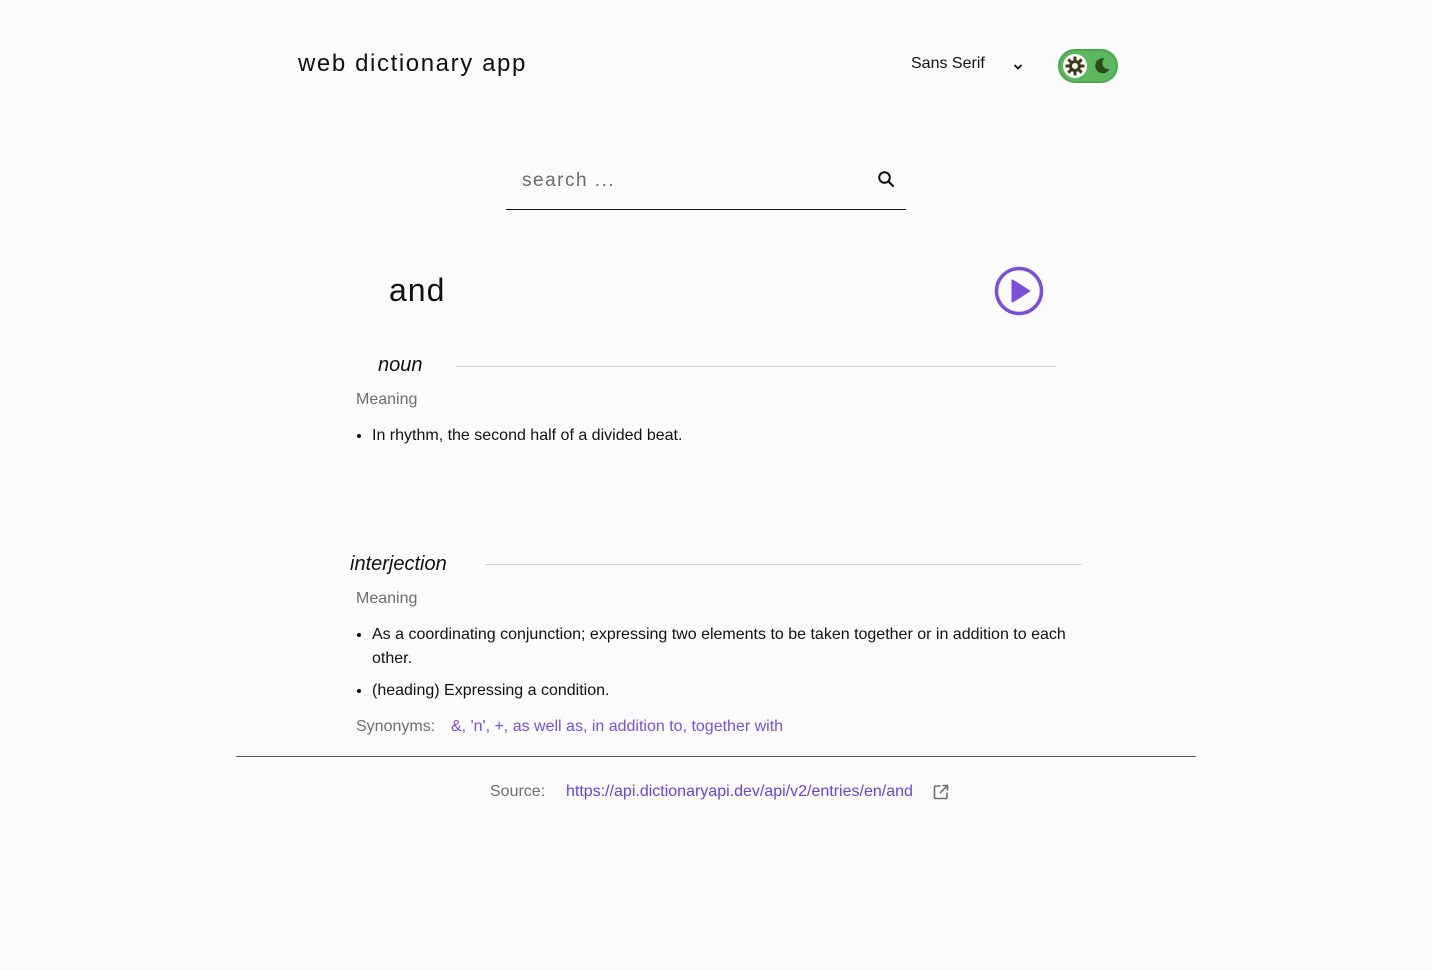 Image resolution: width=1432 pixels, height=970 pixels. What do you see at coordinates (1018, 69) in the screenshot?
I see `chevron-down-icon` at bounding box center [1018, 69].